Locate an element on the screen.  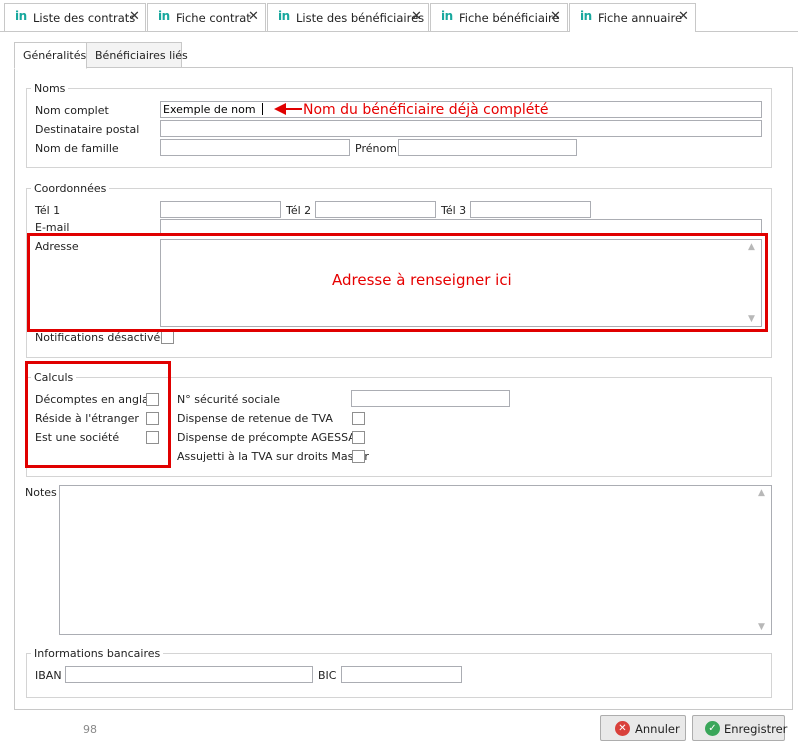
tab-label: Généralités is located at coordinates (55, 55).